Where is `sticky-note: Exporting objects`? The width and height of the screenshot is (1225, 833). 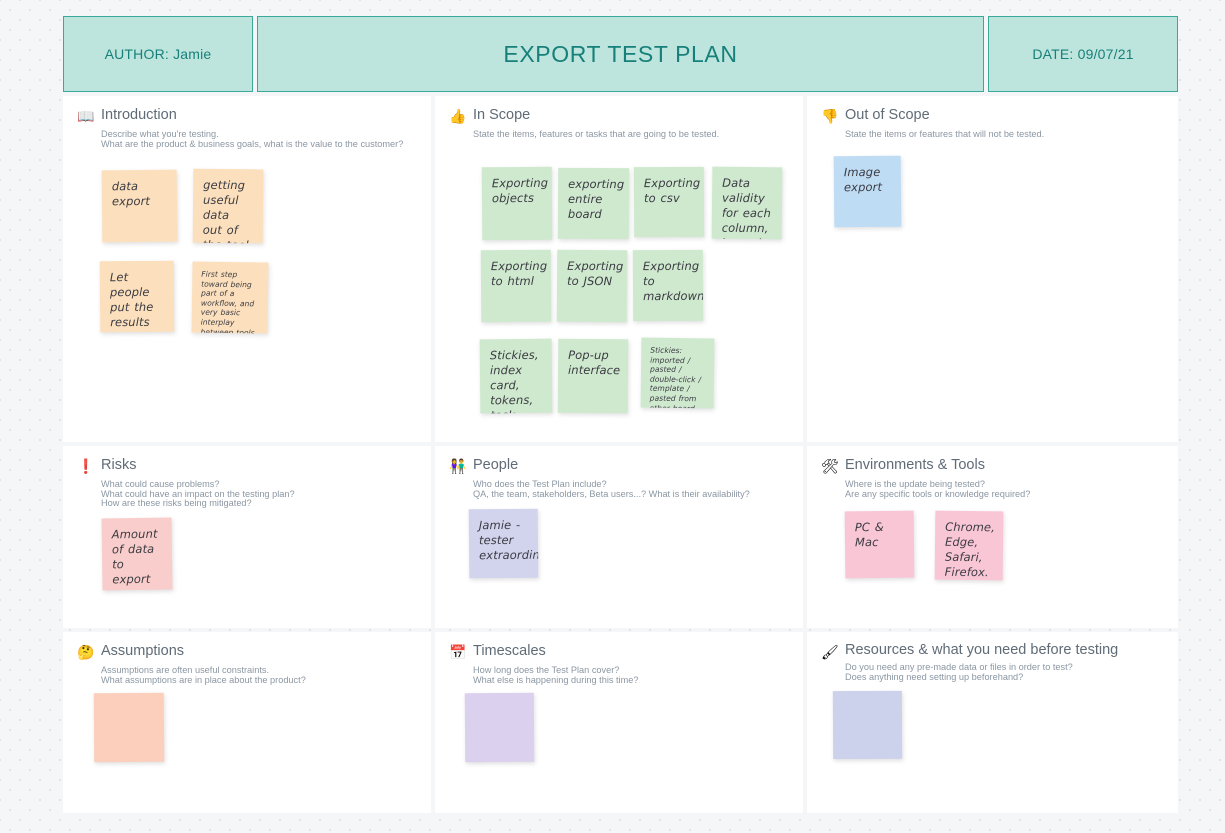
sticky-note: Exporting objects is located at coordinates (517, 203).